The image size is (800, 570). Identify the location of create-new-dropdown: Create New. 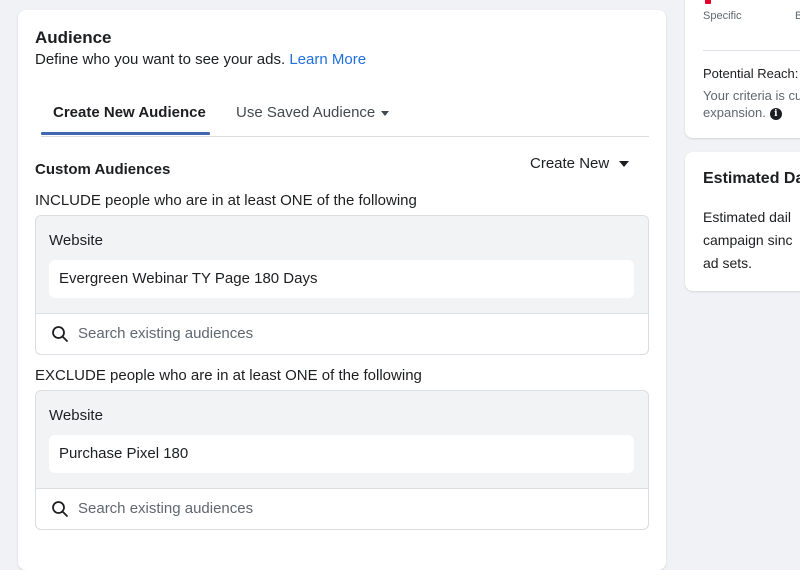
(580, 163).